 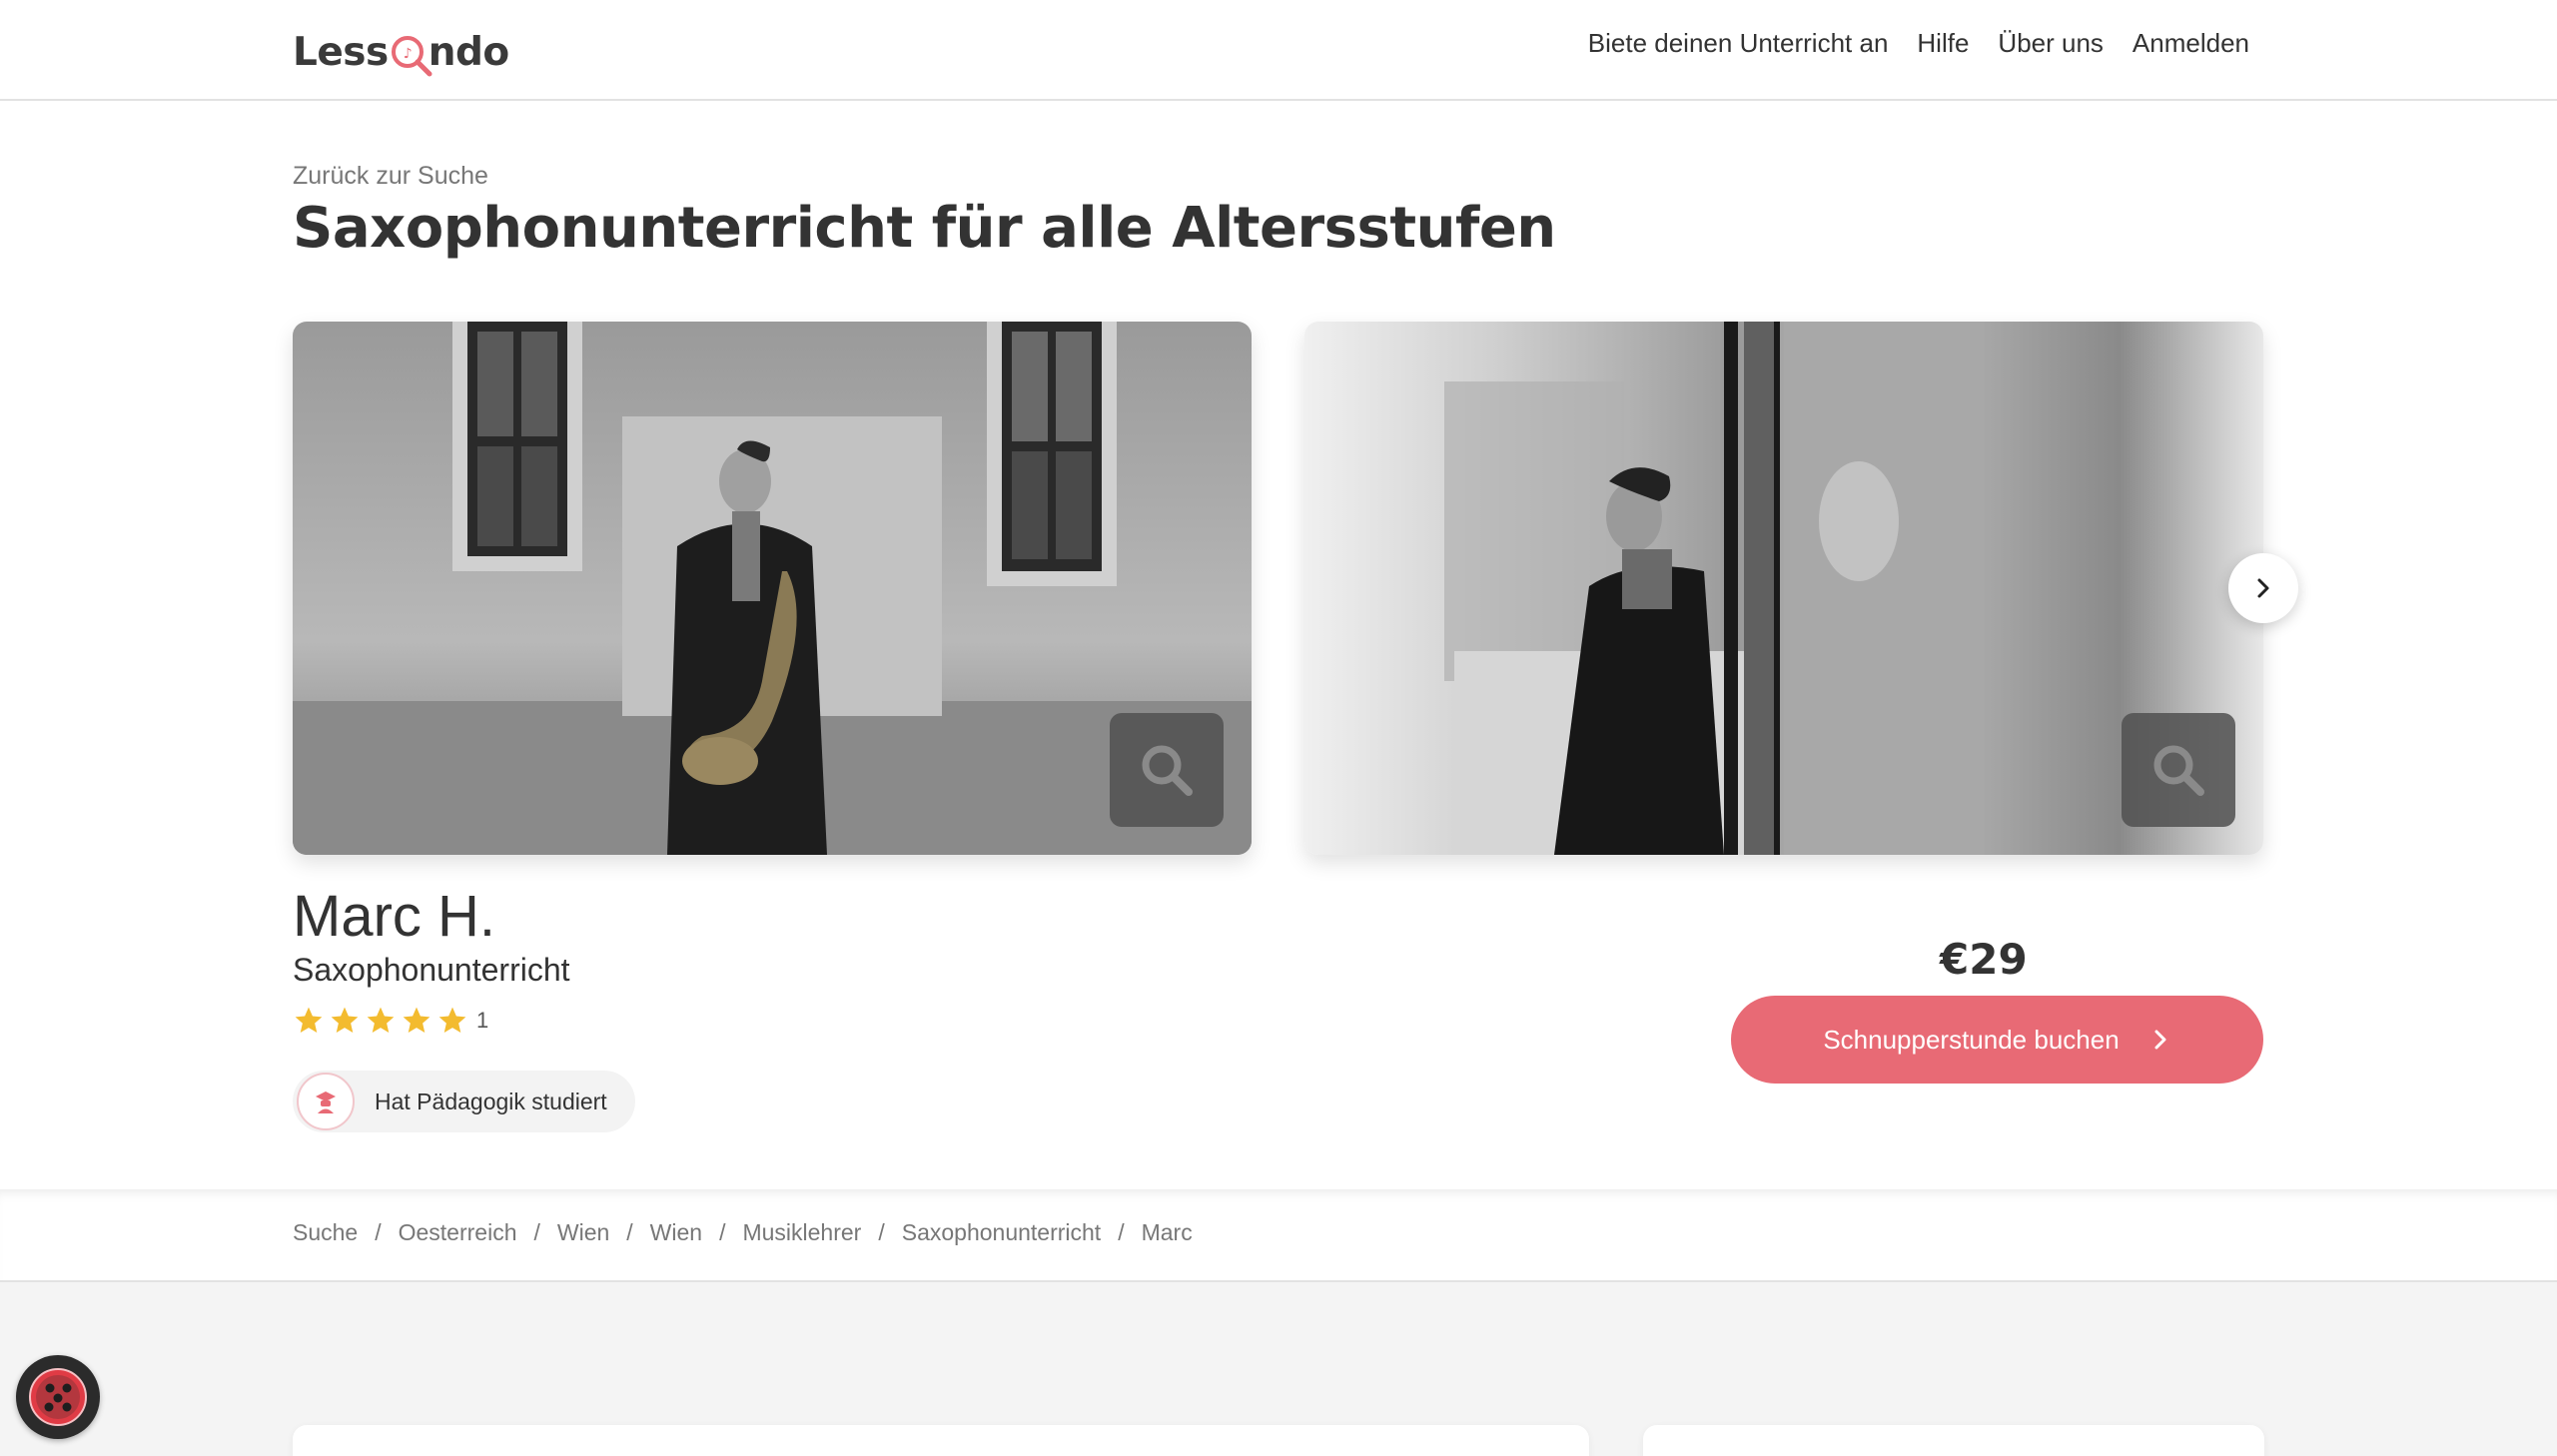 I want to click on book-button-label: Schnupperstunde buchen, so click(x=1971, y=1039).